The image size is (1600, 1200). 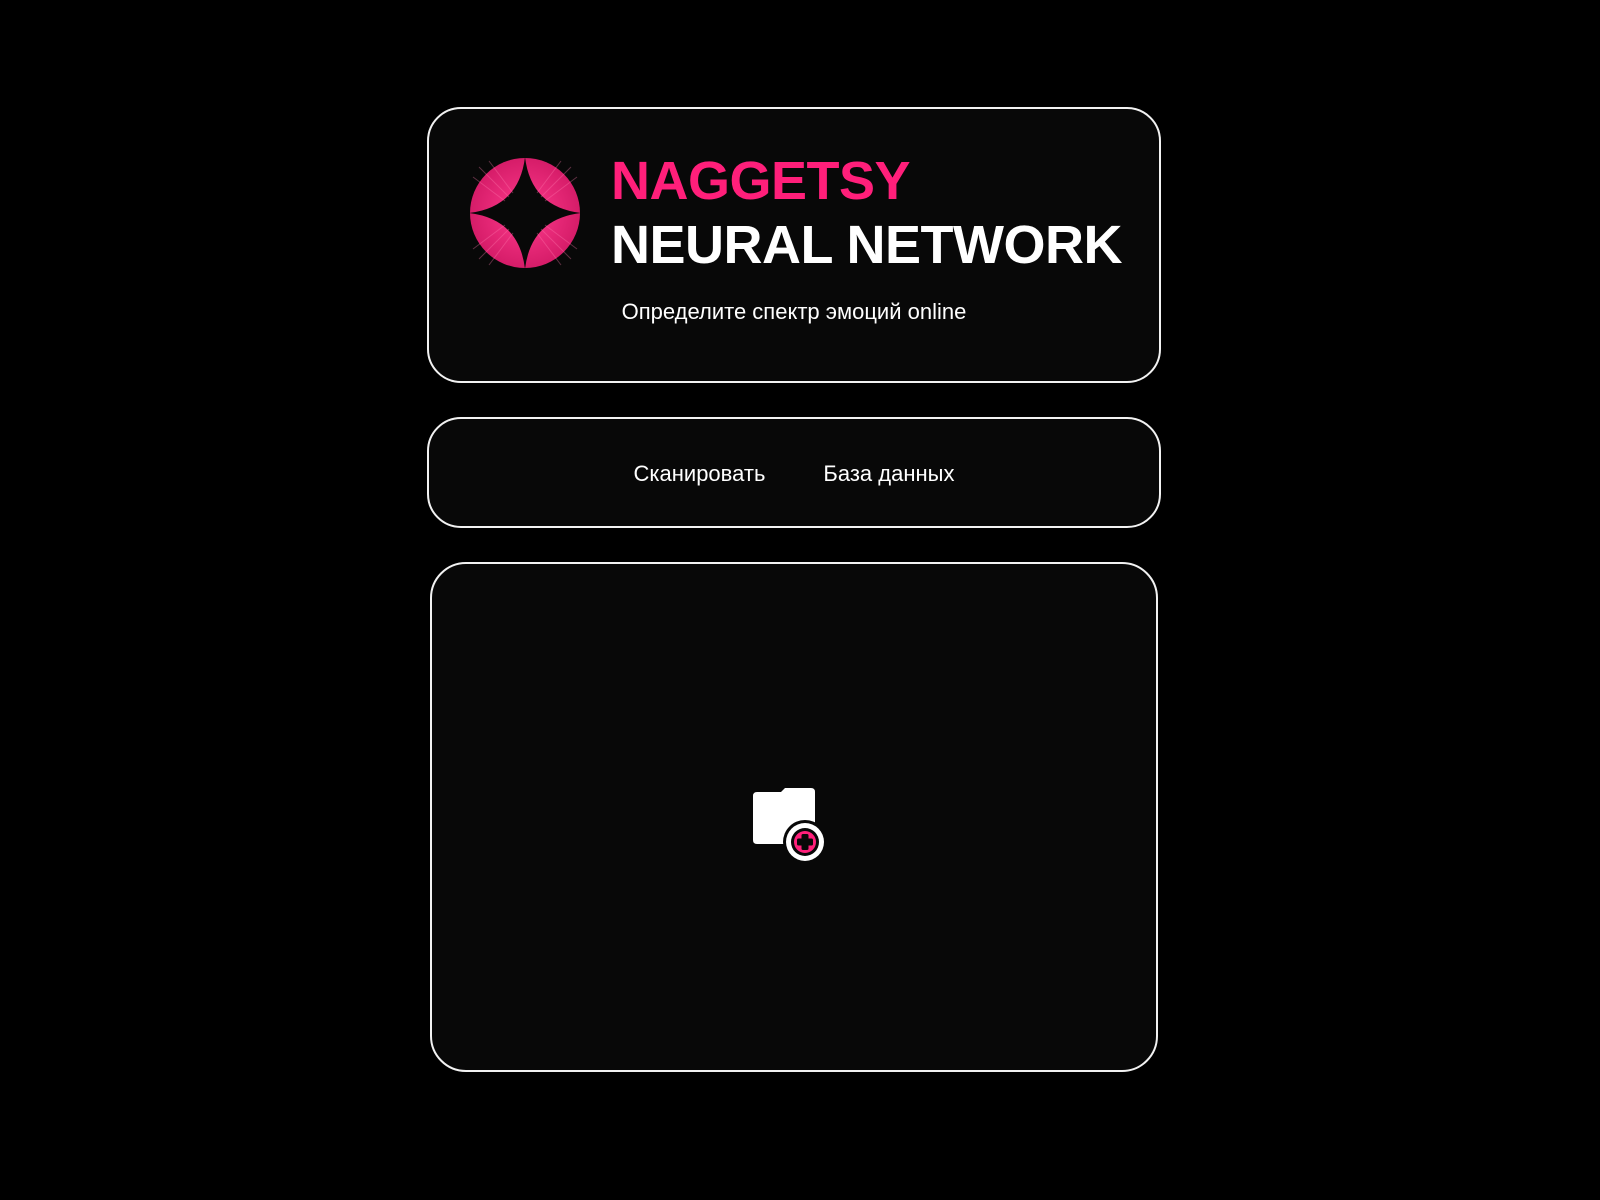 What do you see at coordinates (794, 472) in the screenshot?
I see `nav-bar: Сканировать База данных` at bounding box center [794, 472].